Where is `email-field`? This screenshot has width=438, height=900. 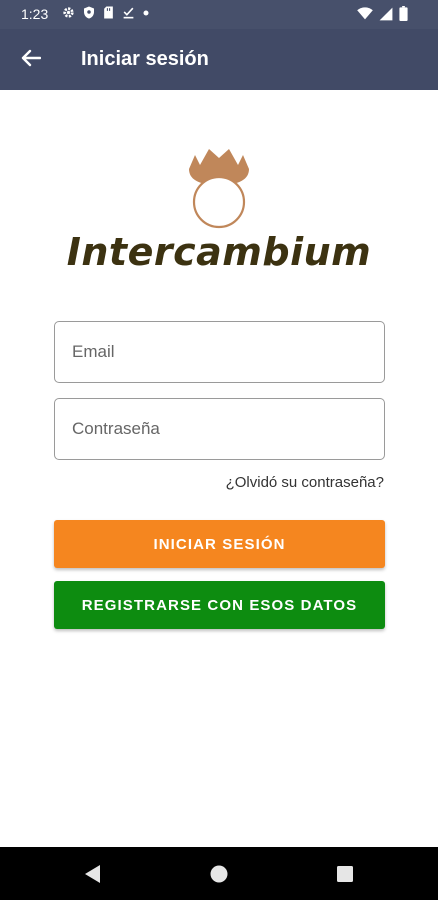 email-field is located at coordinates (219, 352).